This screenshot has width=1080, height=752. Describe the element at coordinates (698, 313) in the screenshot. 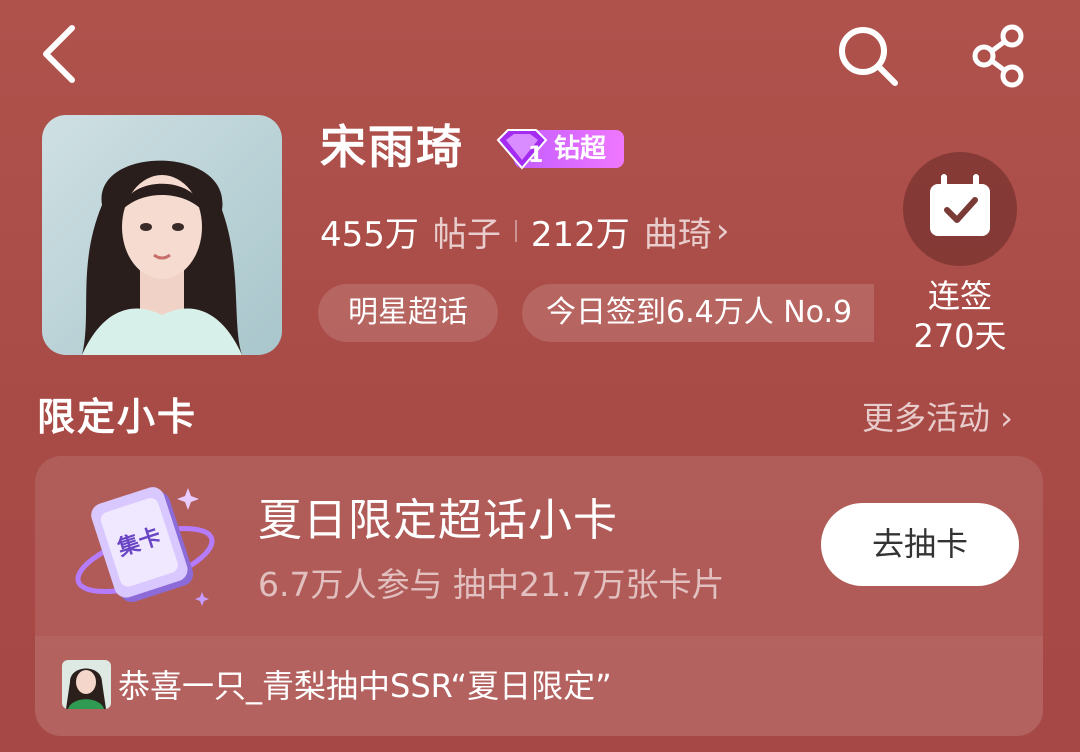

I see `tag-checkin-rank: 今日签到6.4万人 No.9` at that location.